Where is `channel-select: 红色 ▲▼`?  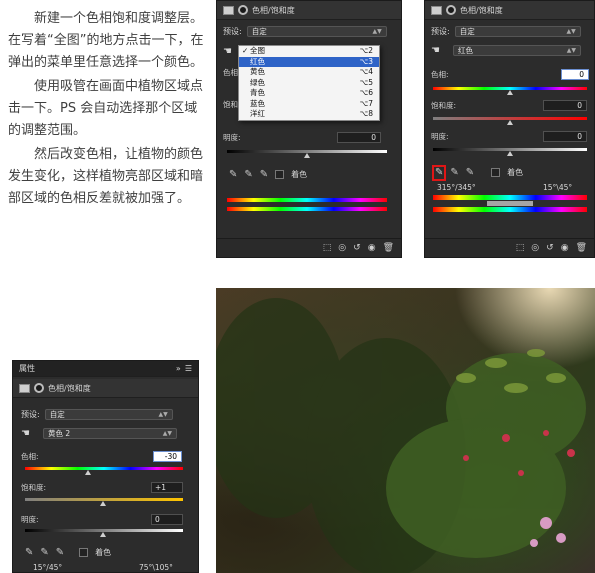 channel-select: 红色 ▲▼ is located at coordinates (516, 50).